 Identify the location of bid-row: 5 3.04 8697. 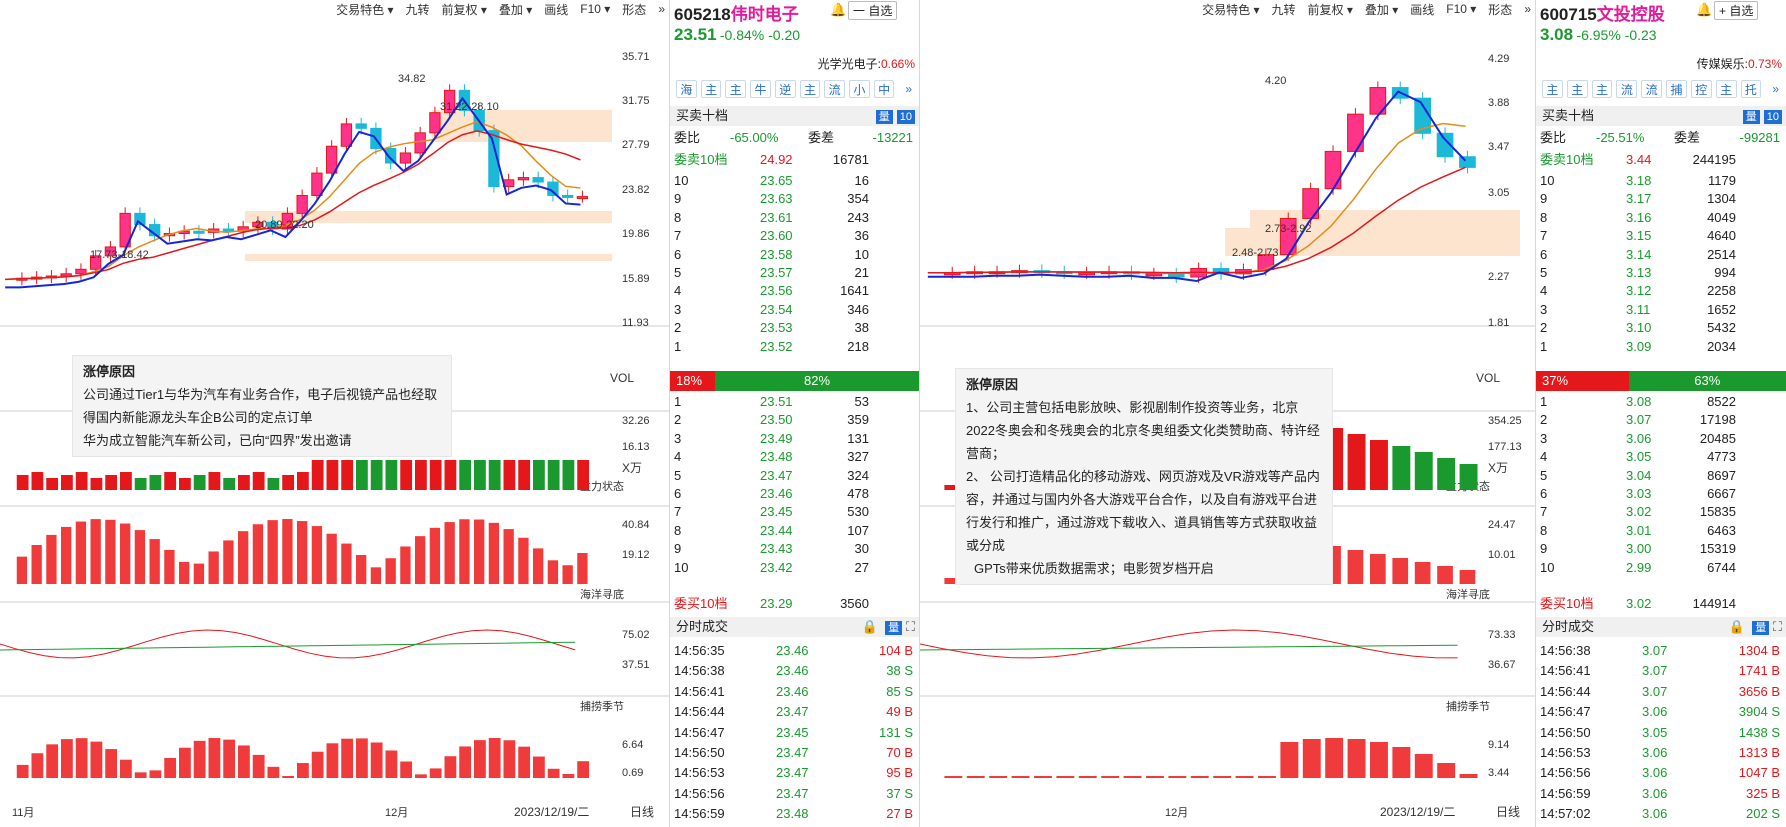
(1661, 476).